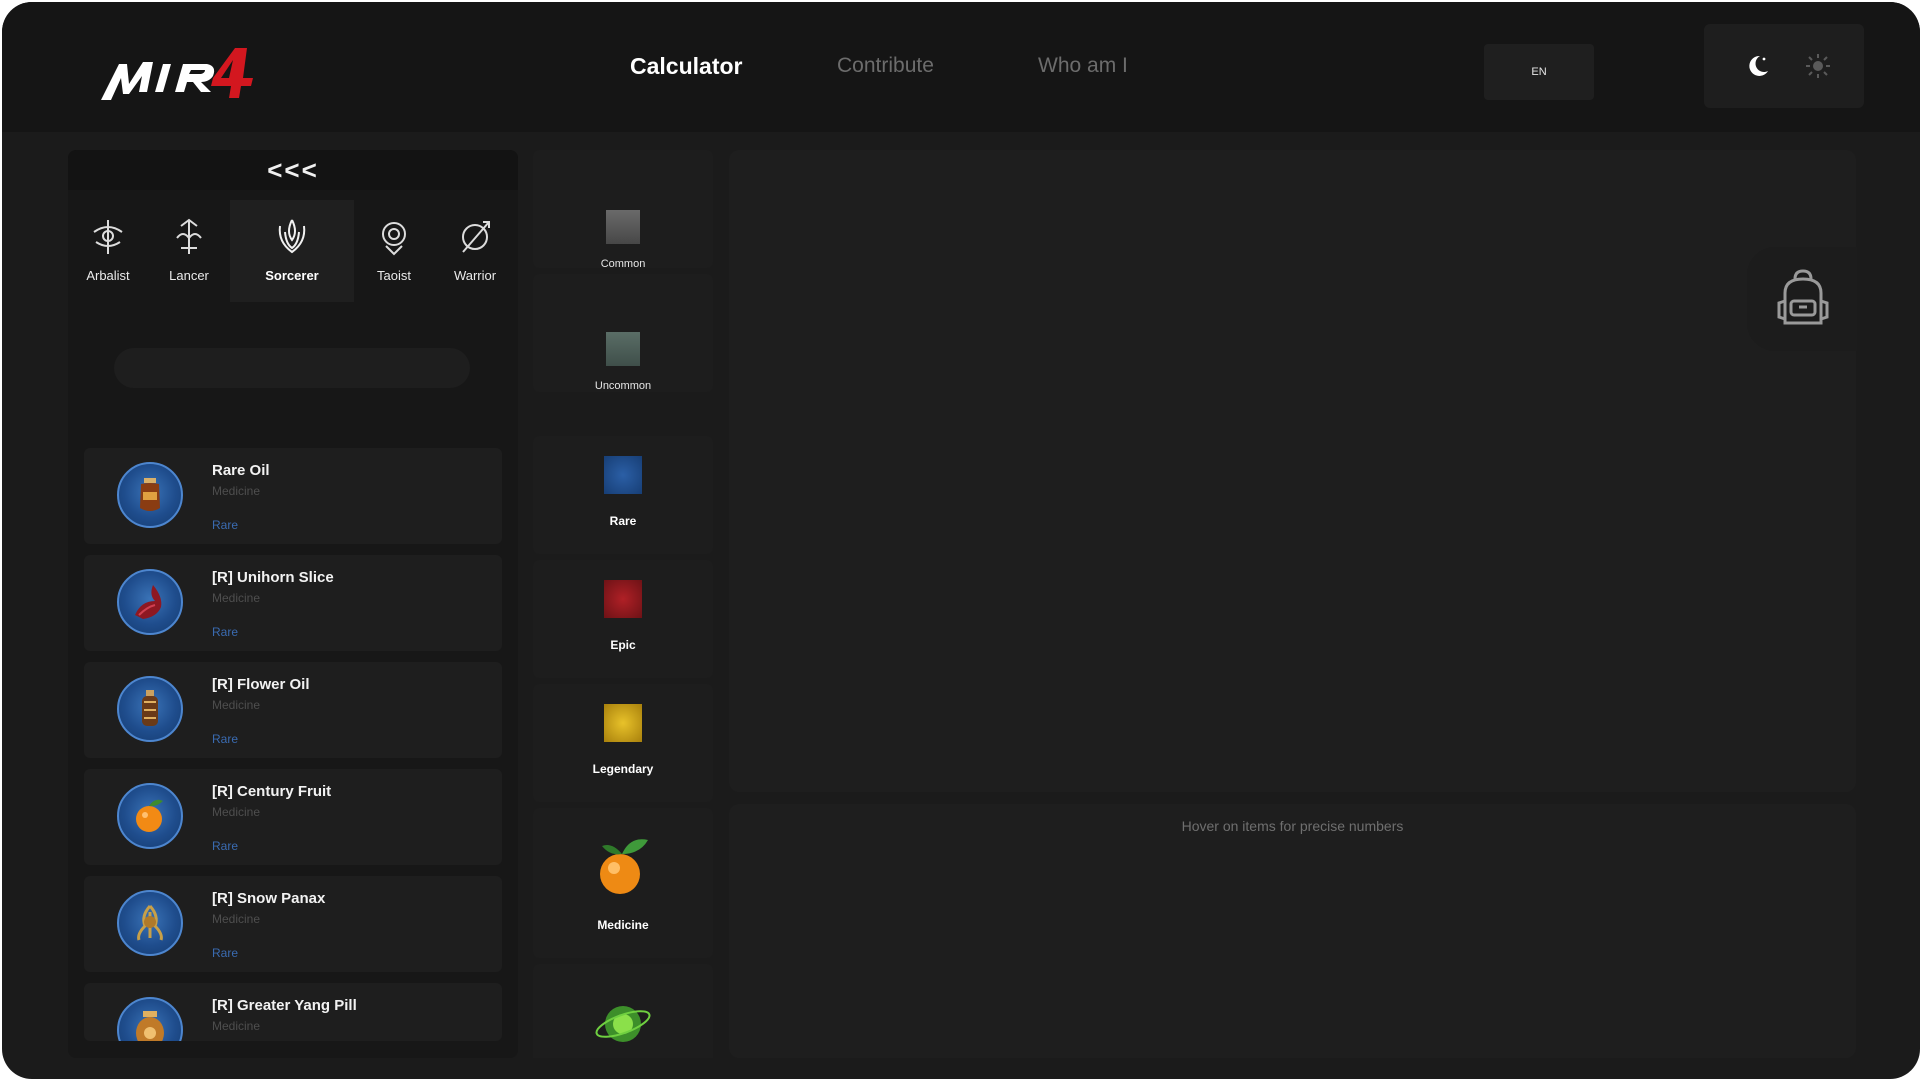  Describe the element at coordinates (293, 170) in the screenshot. I see `collapse-sidebar-button: <<<` at that location.